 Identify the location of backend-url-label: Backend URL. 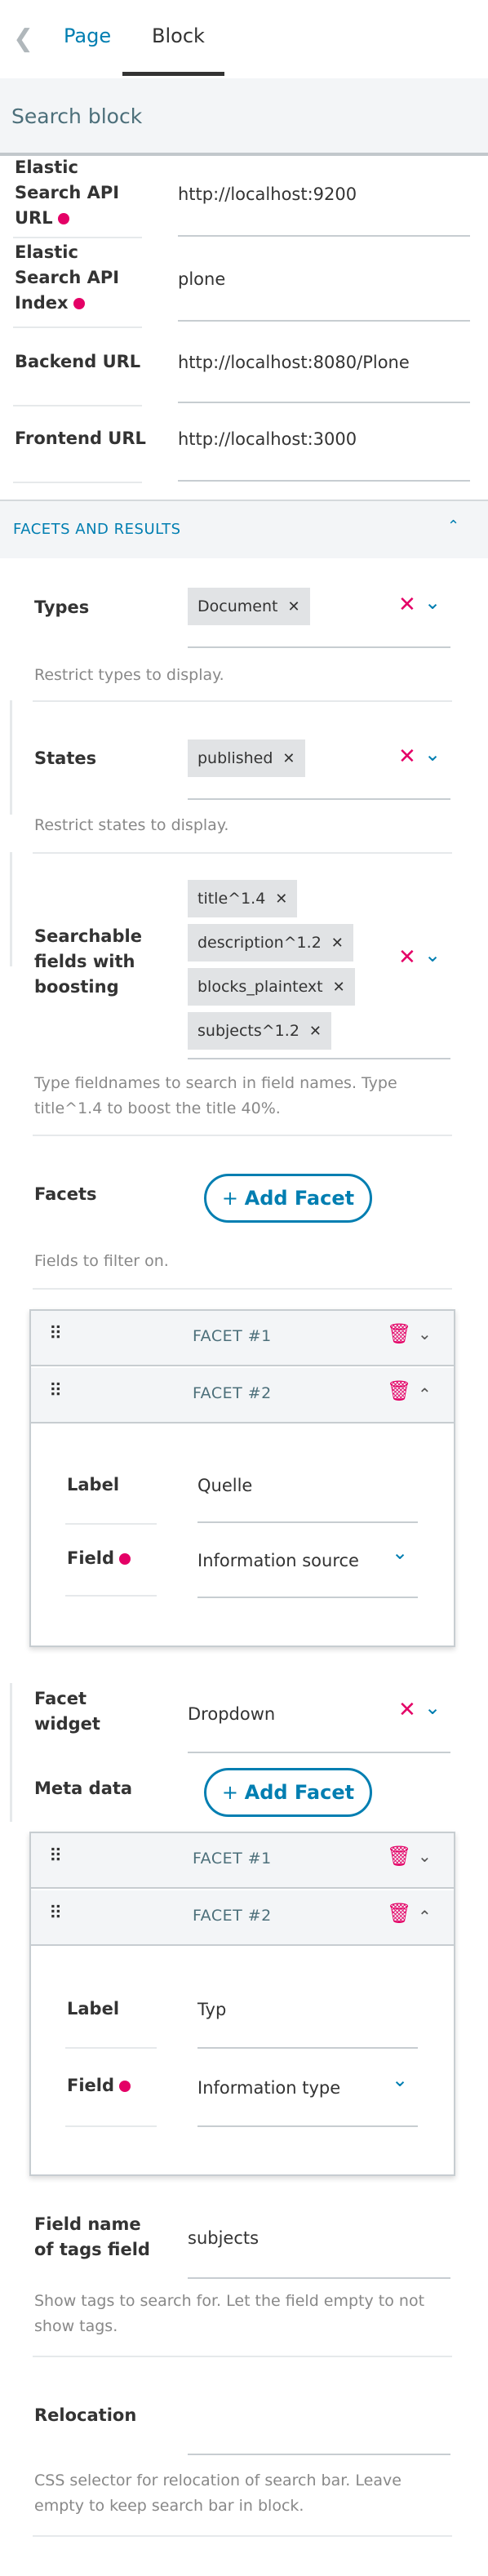
(78, 361).